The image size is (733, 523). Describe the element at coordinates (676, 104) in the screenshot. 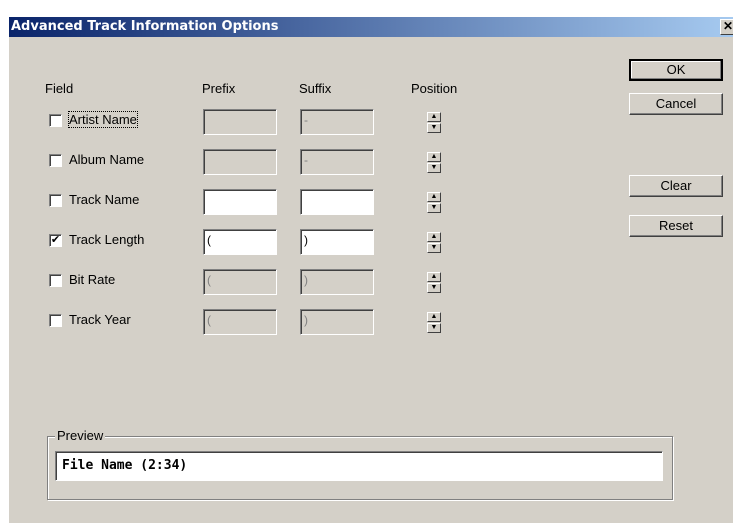

I see `cancel-button: Cancel` at that location.